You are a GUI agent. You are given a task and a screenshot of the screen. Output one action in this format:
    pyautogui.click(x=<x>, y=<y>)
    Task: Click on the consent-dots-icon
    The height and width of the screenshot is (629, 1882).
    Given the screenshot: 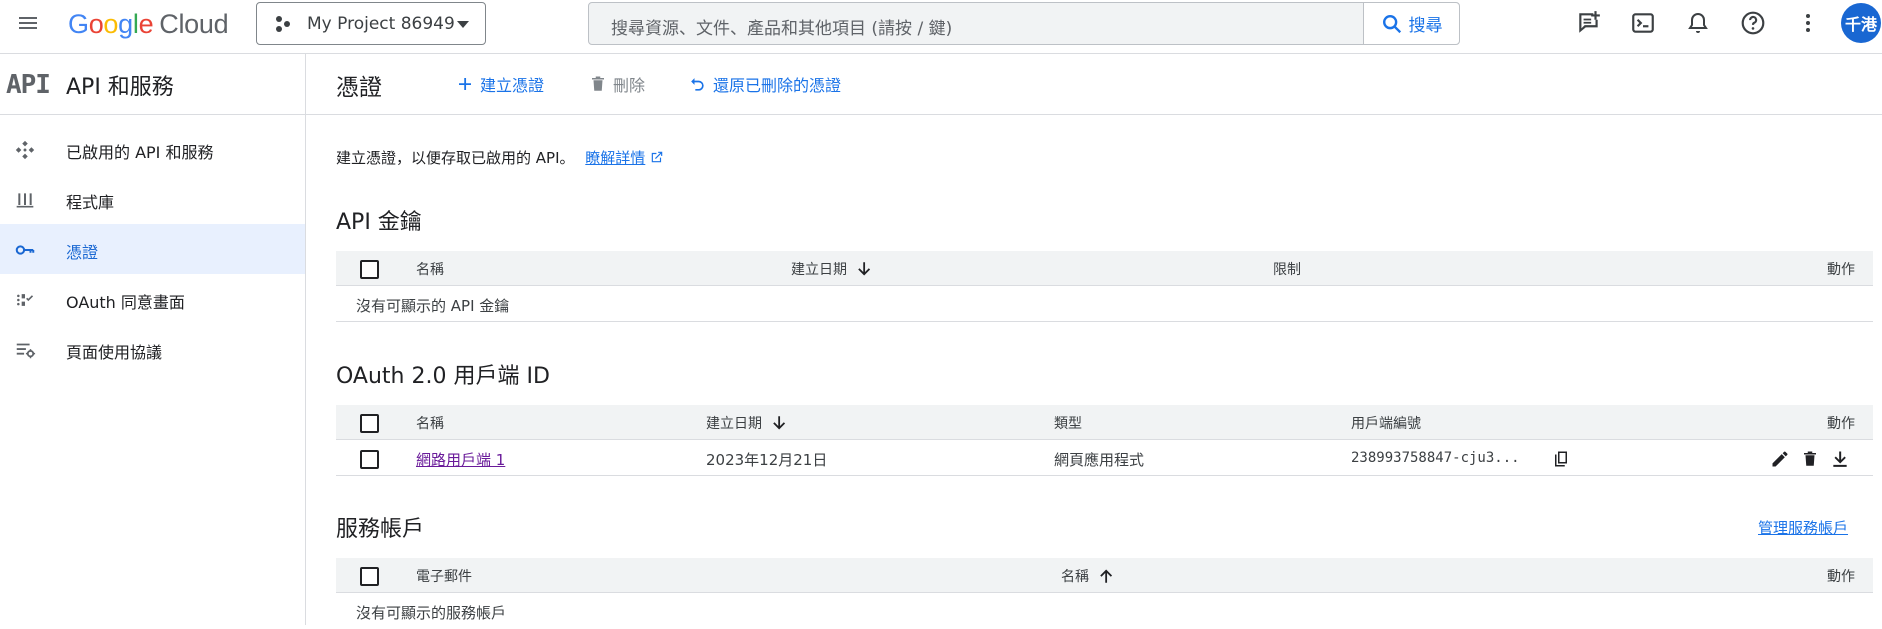 What is the action you would take?
    pyautogui.click(x=25, y=300)
    